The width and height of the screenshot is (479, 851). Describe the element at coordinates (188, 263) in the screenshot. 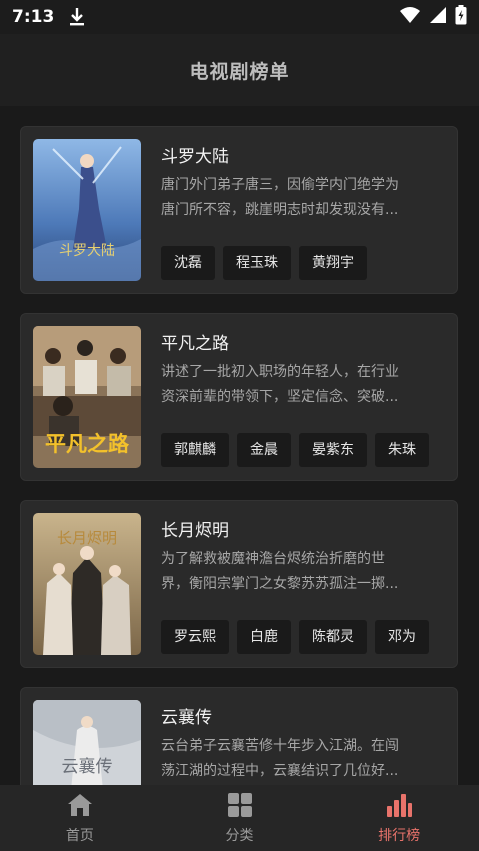

I see `actor-tag: 沈磊` at that location.